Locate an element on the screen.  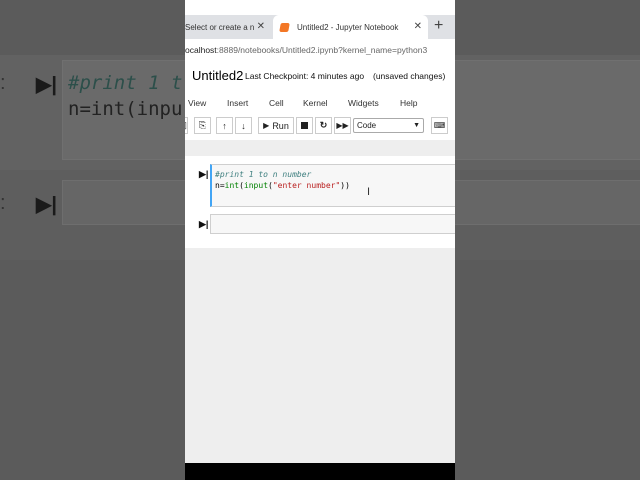
code-cell: ▶| is located at coordinates (320, 224).